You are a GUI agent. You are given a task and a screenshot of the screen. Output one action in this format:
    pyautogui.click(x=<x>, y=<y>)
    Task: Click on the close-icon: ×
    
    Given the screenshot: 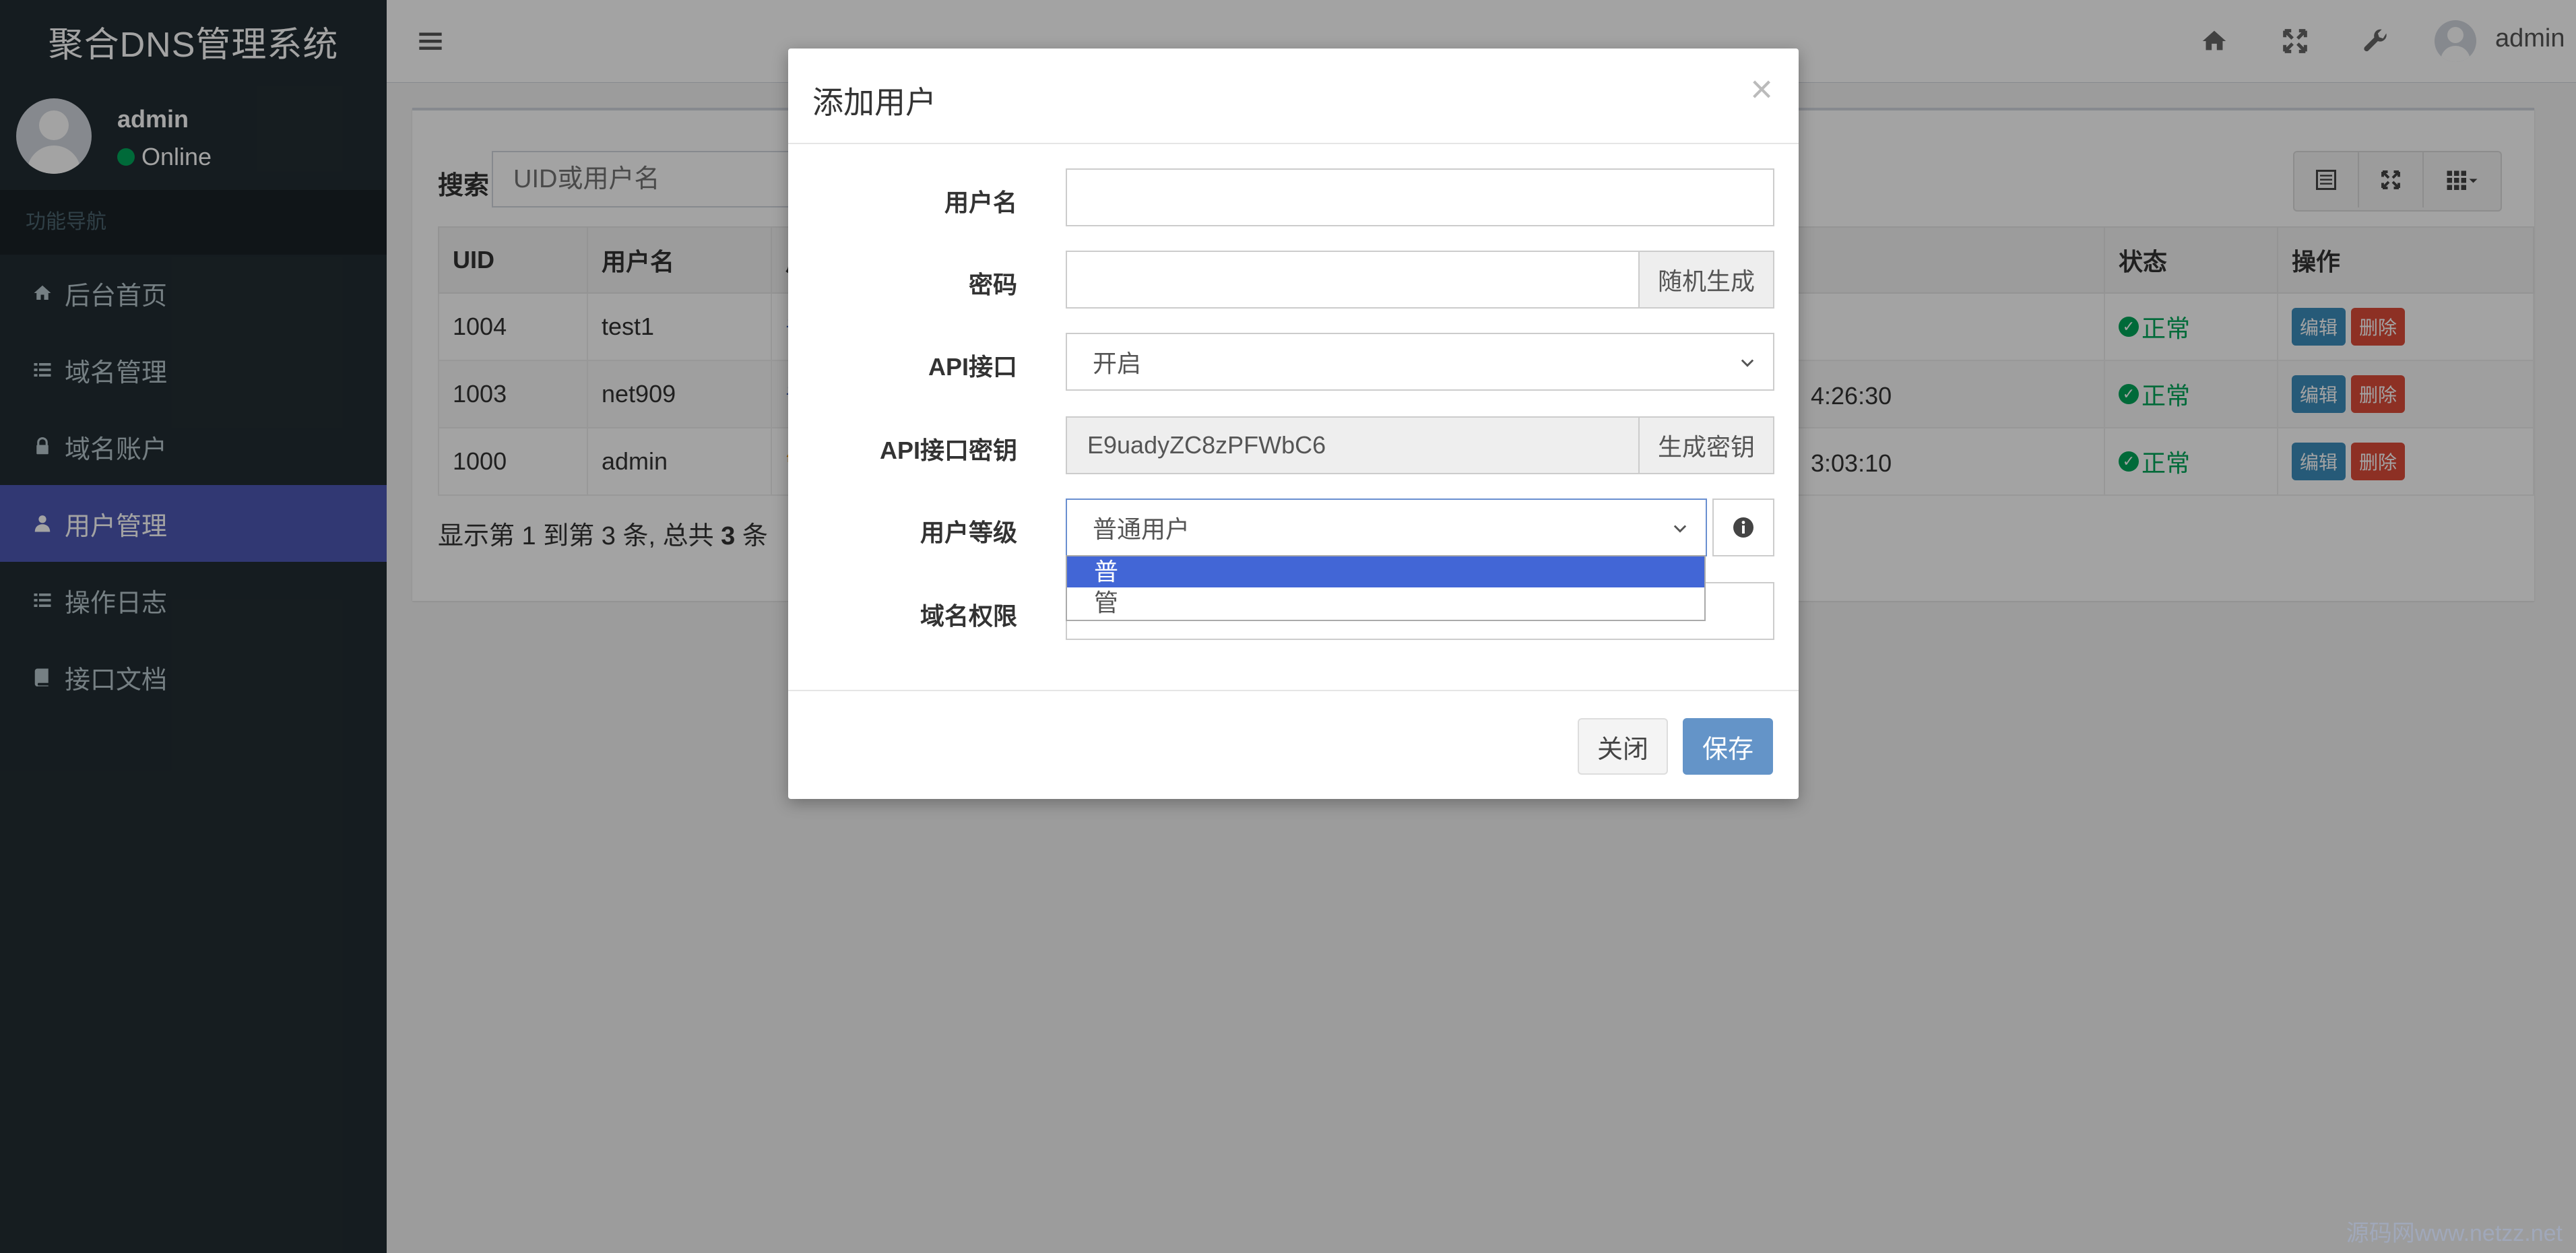 What is the action you would take?
    pyautogui.click(x=1762, y=90)
    